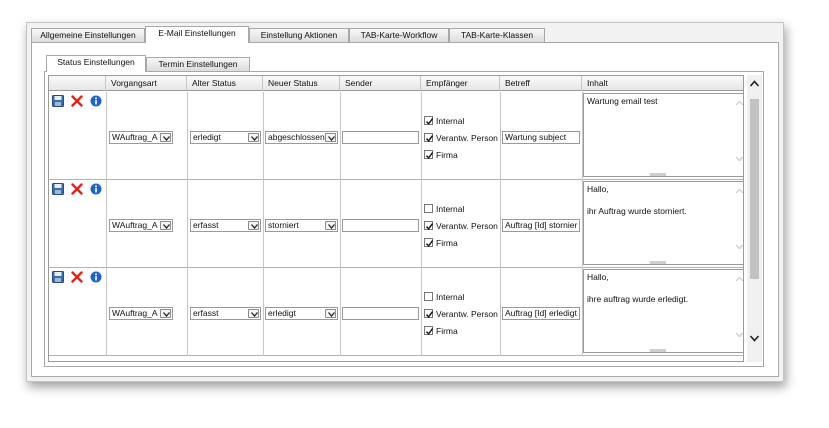  What do you see at coordinates (754, 84) in the screenshot?
I see `scroll-up-icon` at bounding box center [754, 84].